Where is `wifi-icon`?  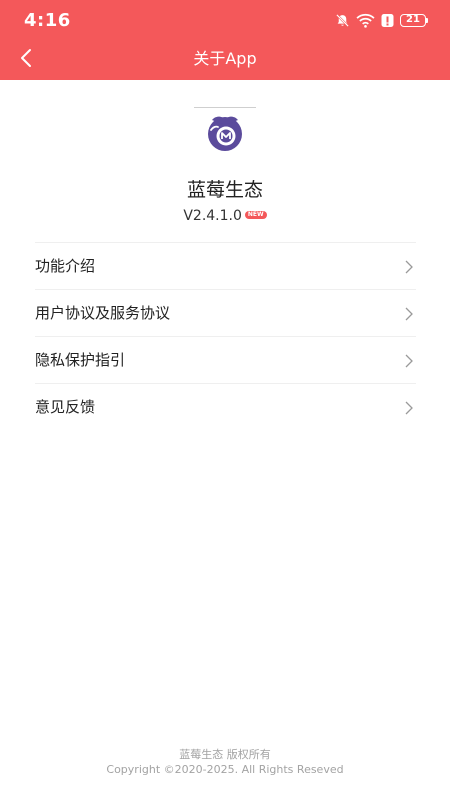
wifi-icon is located at coordinates (365, 20).